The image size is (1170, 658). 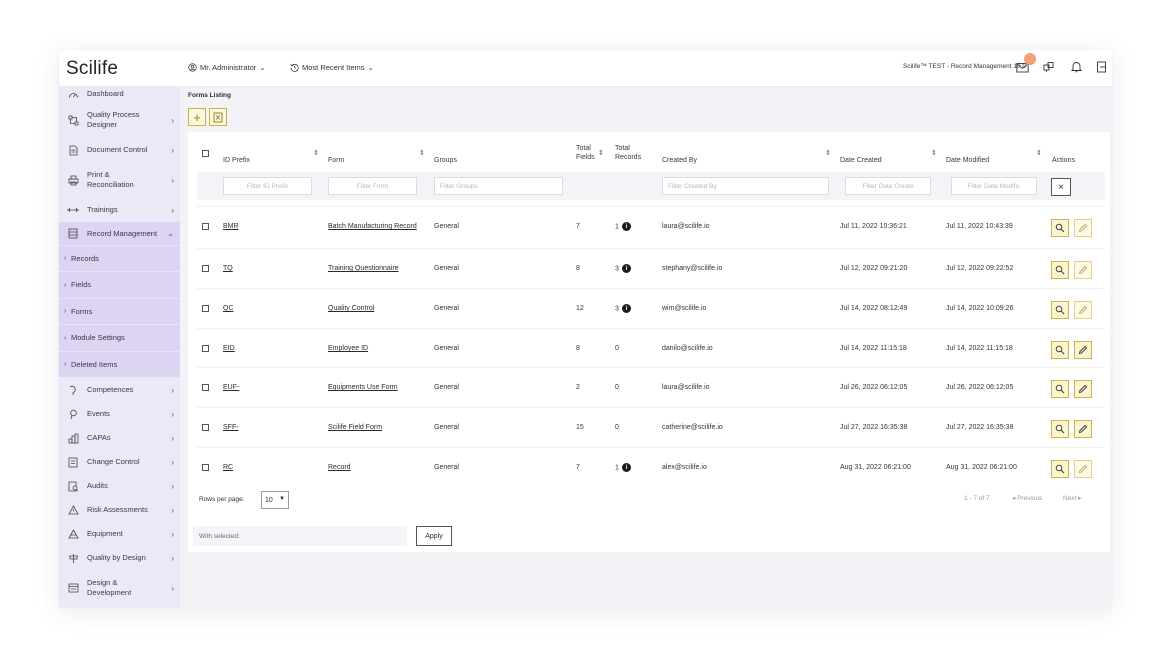 I want to click on column-header-form: Form, so click(x=336, y=160).